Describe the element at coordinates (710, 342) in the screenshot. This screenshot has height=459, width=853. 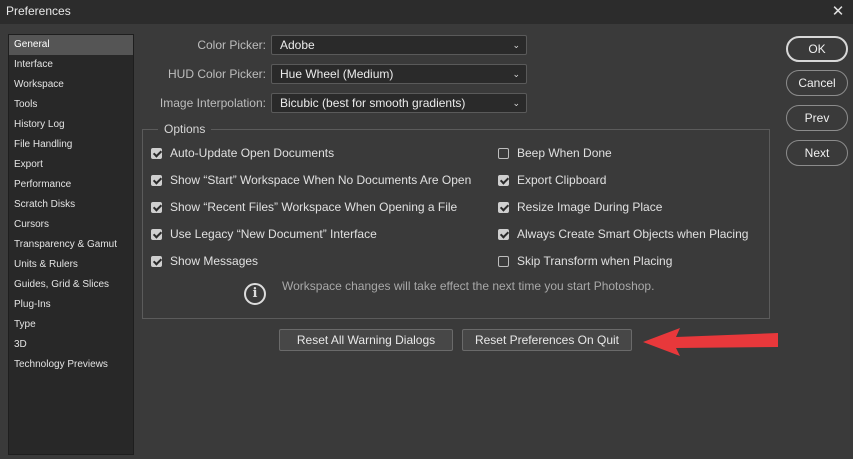
I see `red-arrow-icon` at that location.